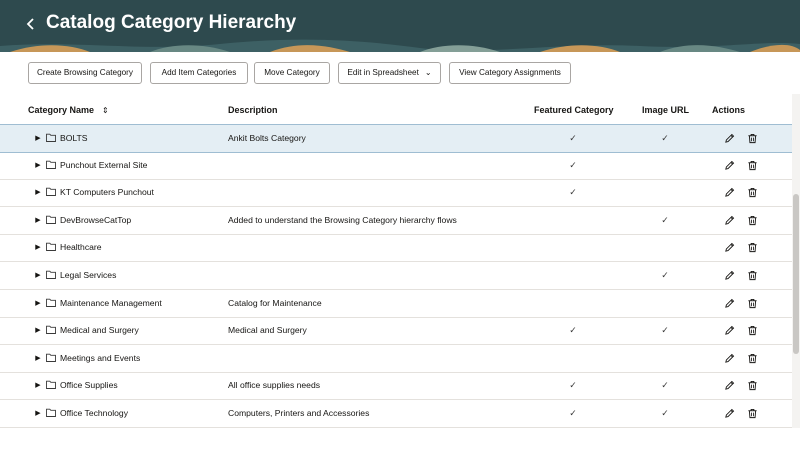 This screenshot has height=468, width=800. Describe the element at coordinates (396, 248) in the screenshot. I see `table-row: ▶ Healthcare` at that location.